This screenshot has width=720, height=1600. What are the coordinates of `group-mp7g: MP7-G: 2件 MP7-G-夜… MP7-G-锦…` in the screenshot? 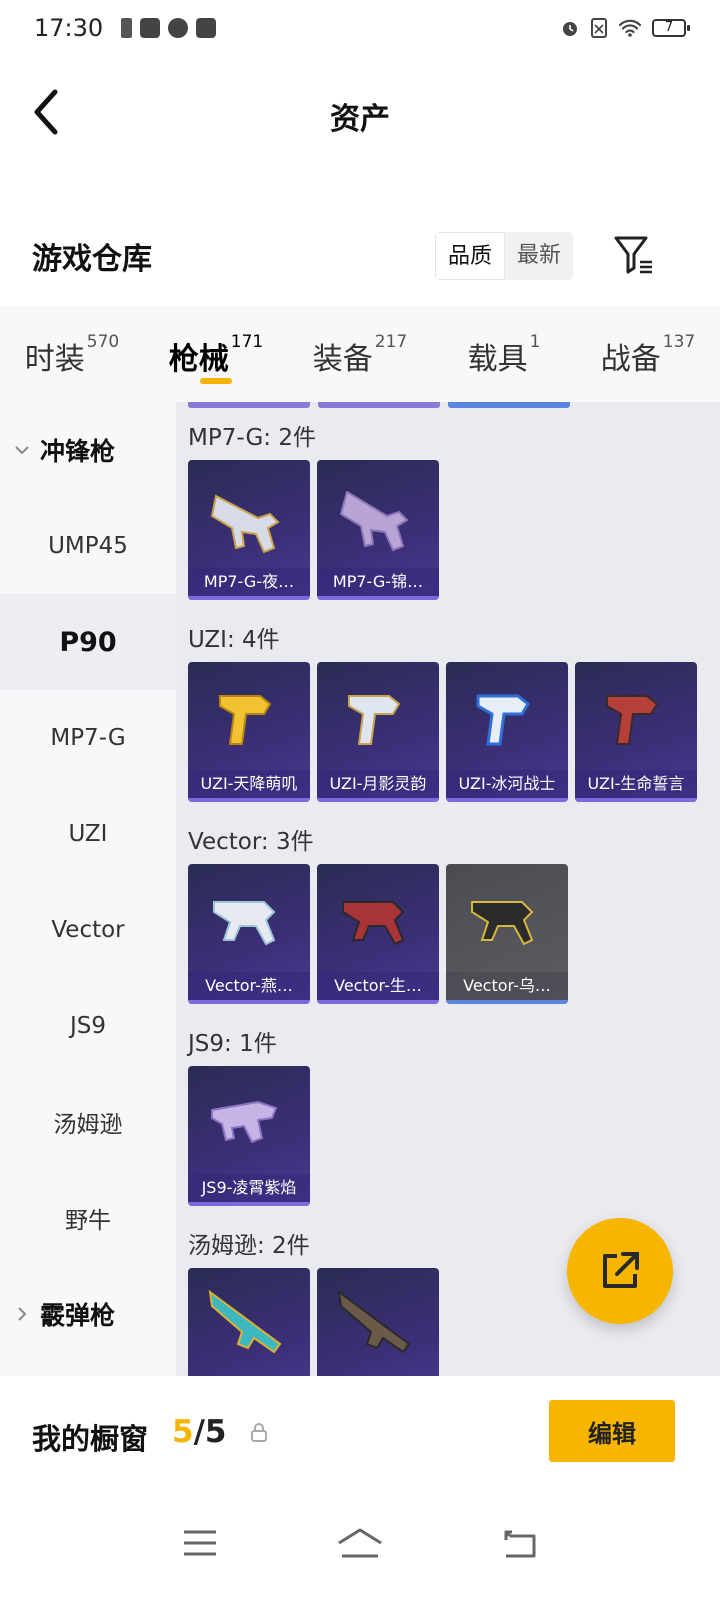 It's located at (313, 509).